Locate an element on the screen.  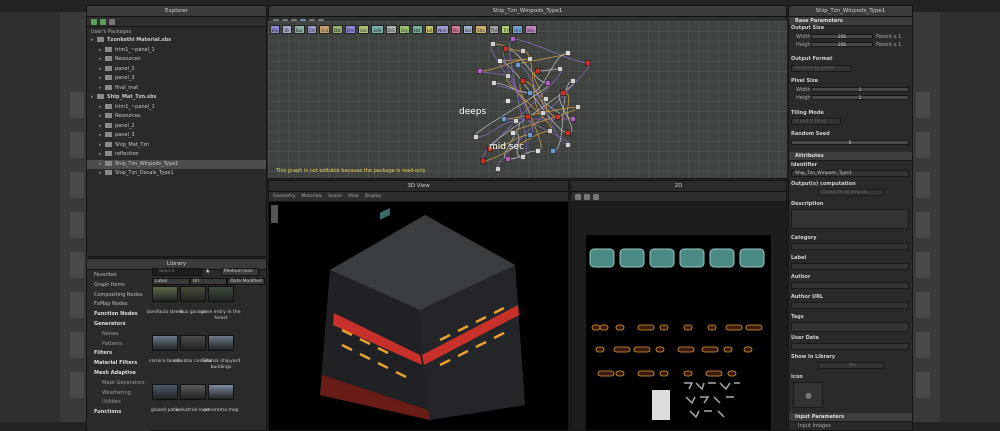
library-category: Function Nodes is located at coordinates (119, 315).